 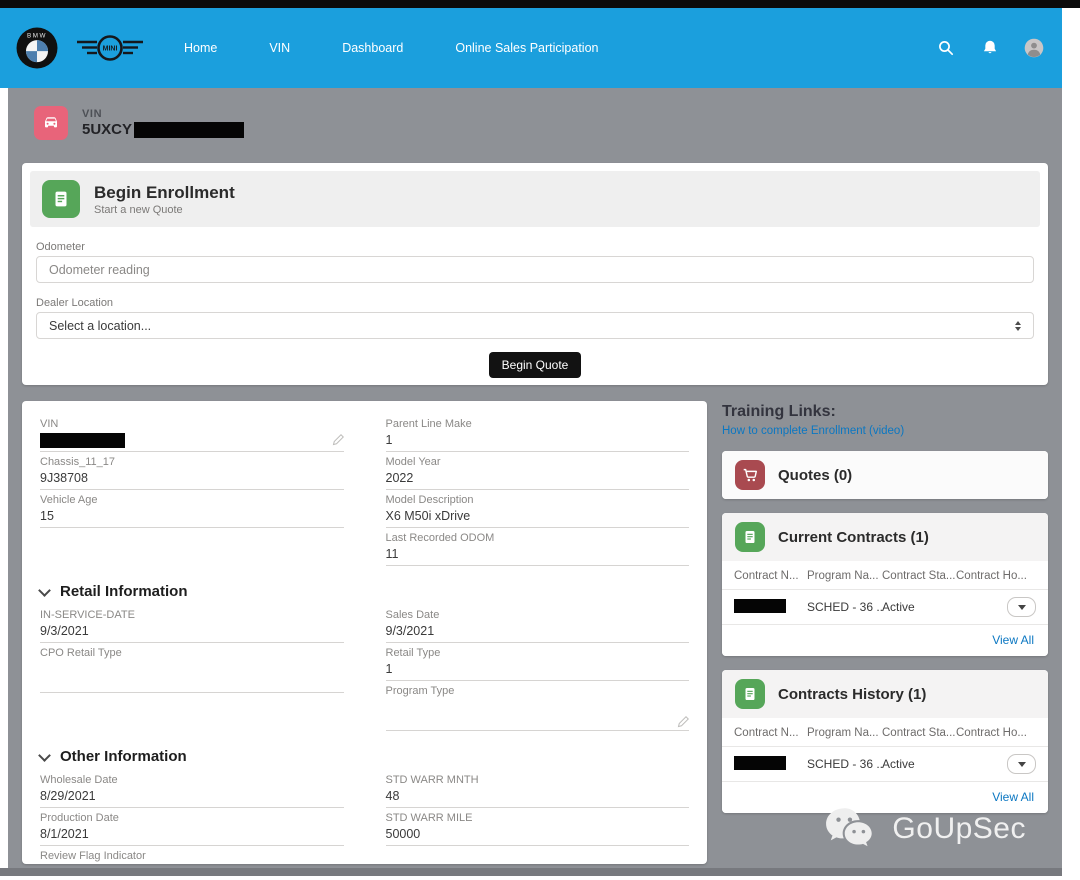 I want to click on contracts-history-title: Contracts History (1), so click(x=852, y=694).